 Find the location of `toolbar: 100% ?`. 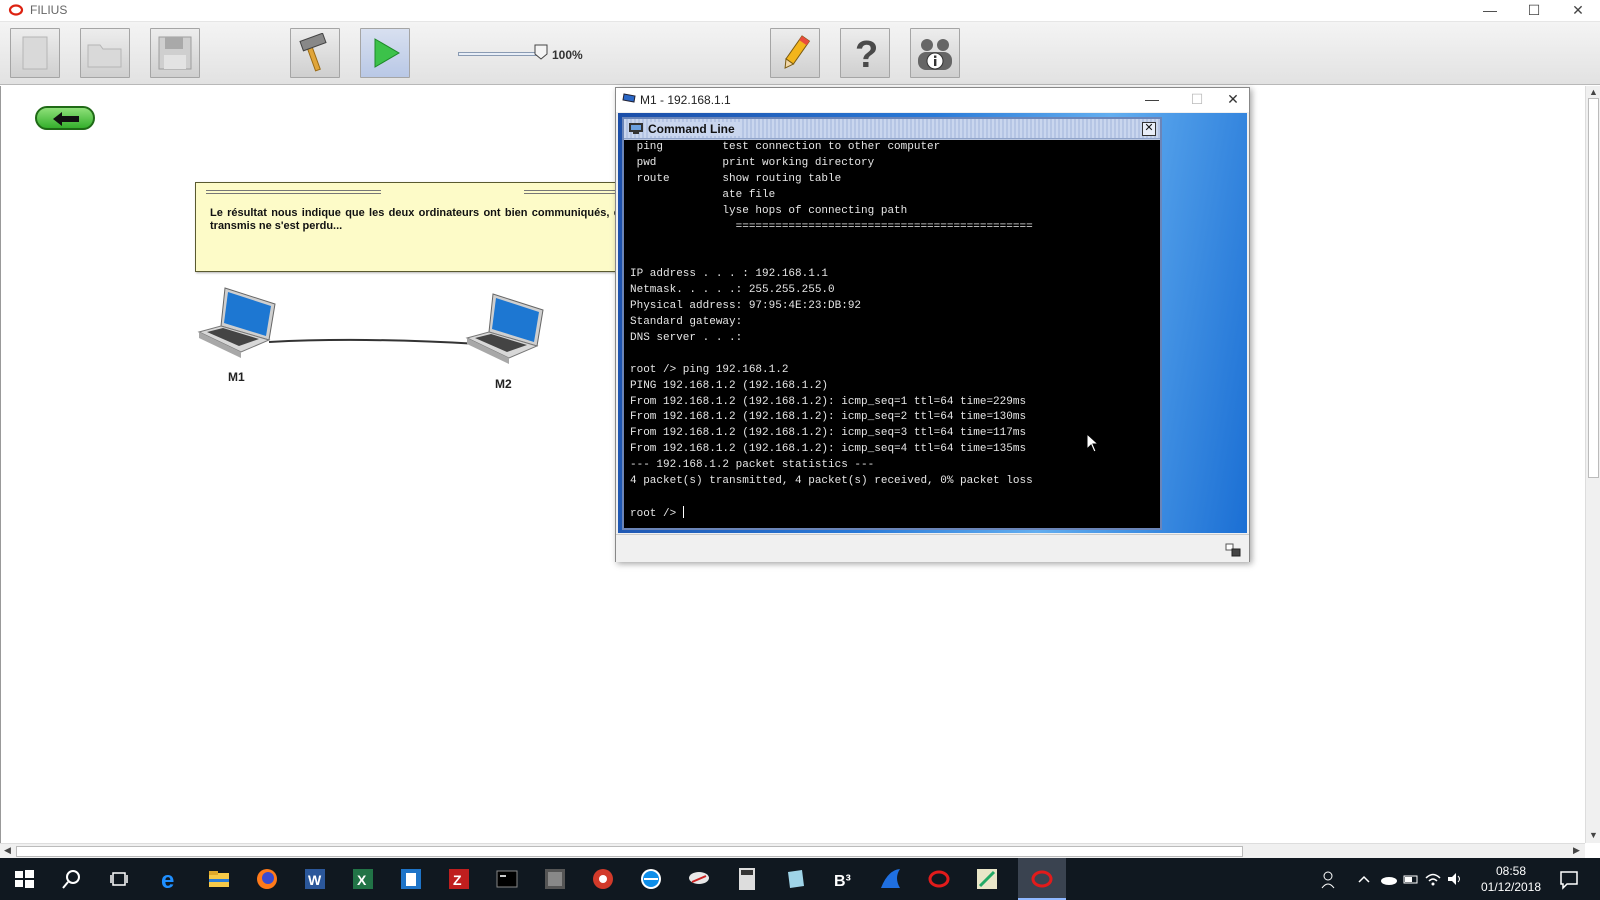

toolbar: 100% ? is located at coordinates (800, 53).